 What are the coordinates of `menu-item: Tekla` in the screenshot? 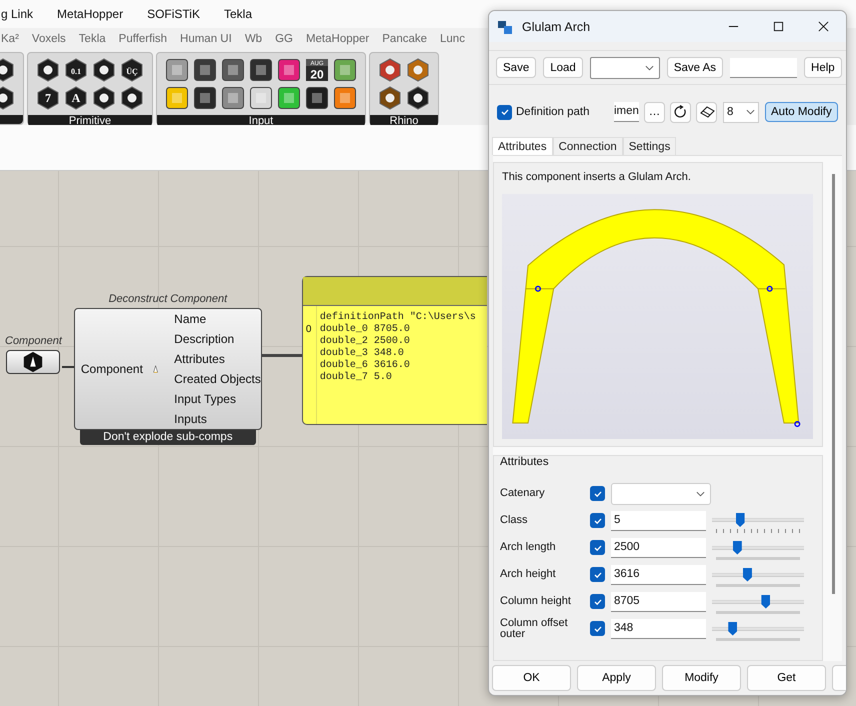 It's located at (238, 14).